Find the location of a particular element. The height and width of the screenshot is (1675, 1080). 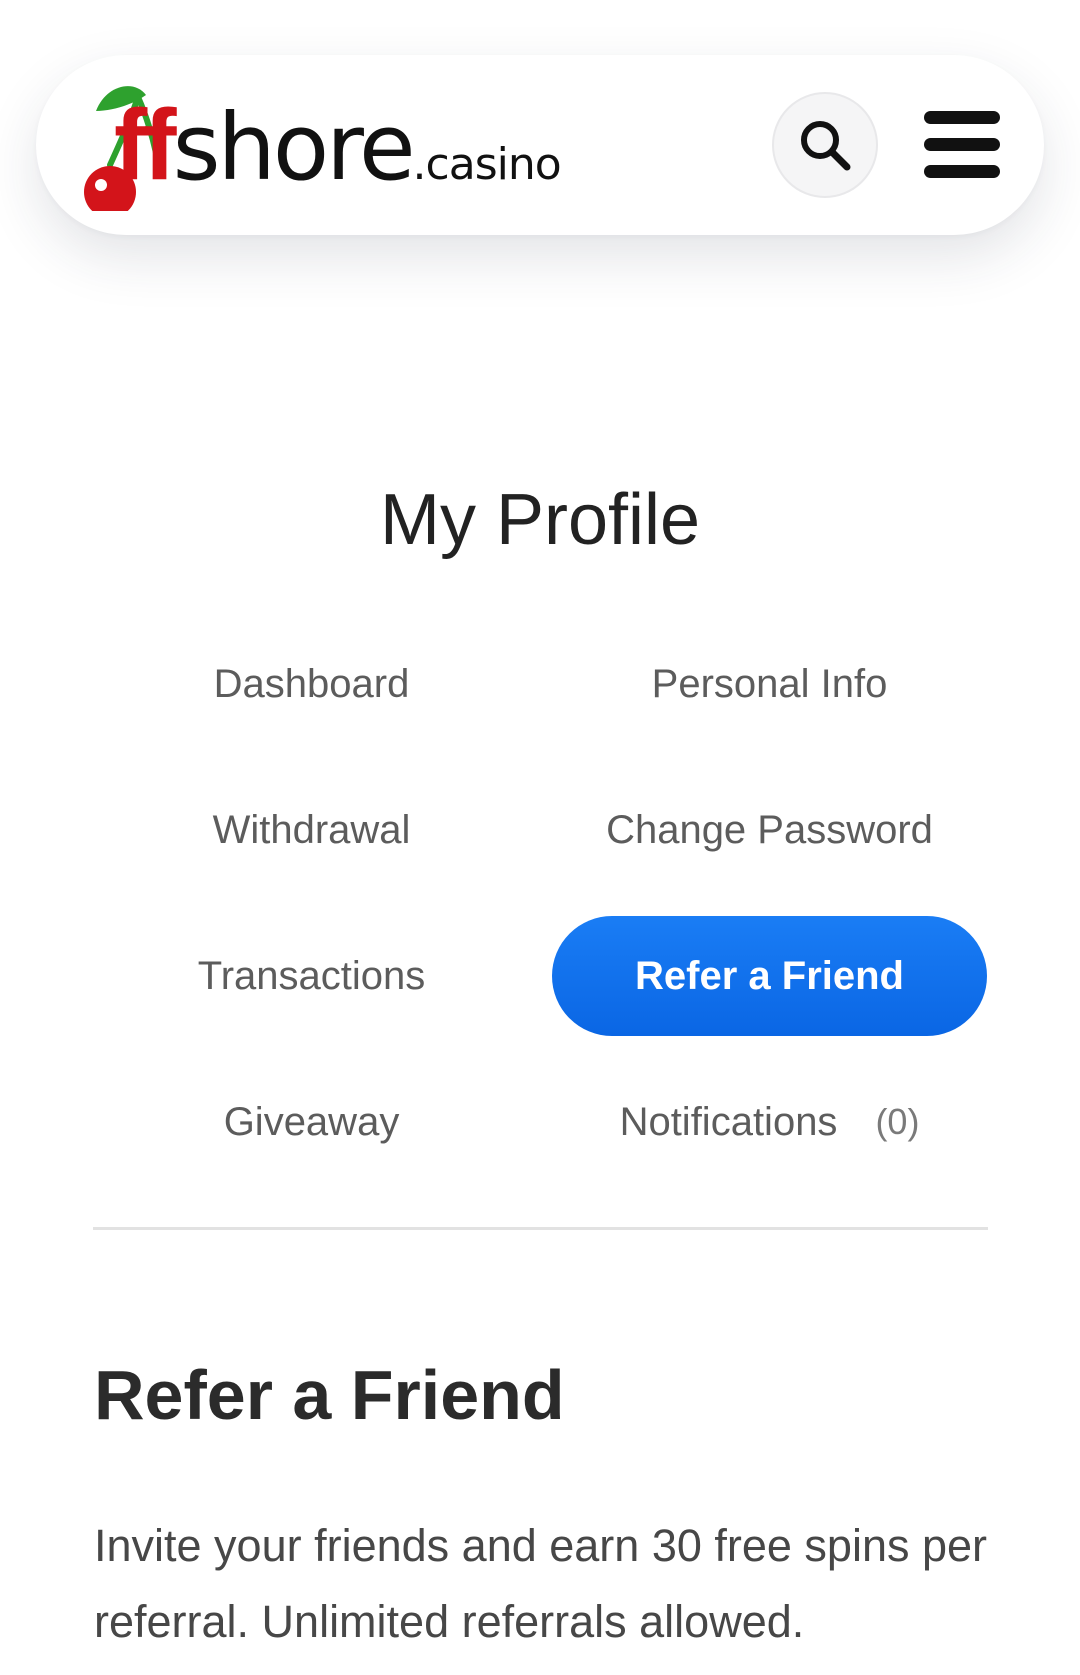

site-header: ffshore.casino is located at coordinates (540, 145).